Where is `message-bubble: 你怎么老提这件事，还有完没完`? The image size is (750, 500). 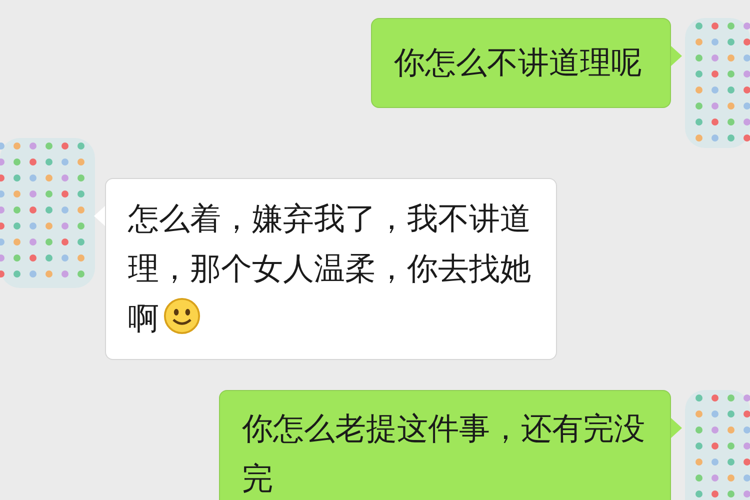
message-bubble: 你怎么老提这件事，还有完没完 is located at coordinates (444, 445).